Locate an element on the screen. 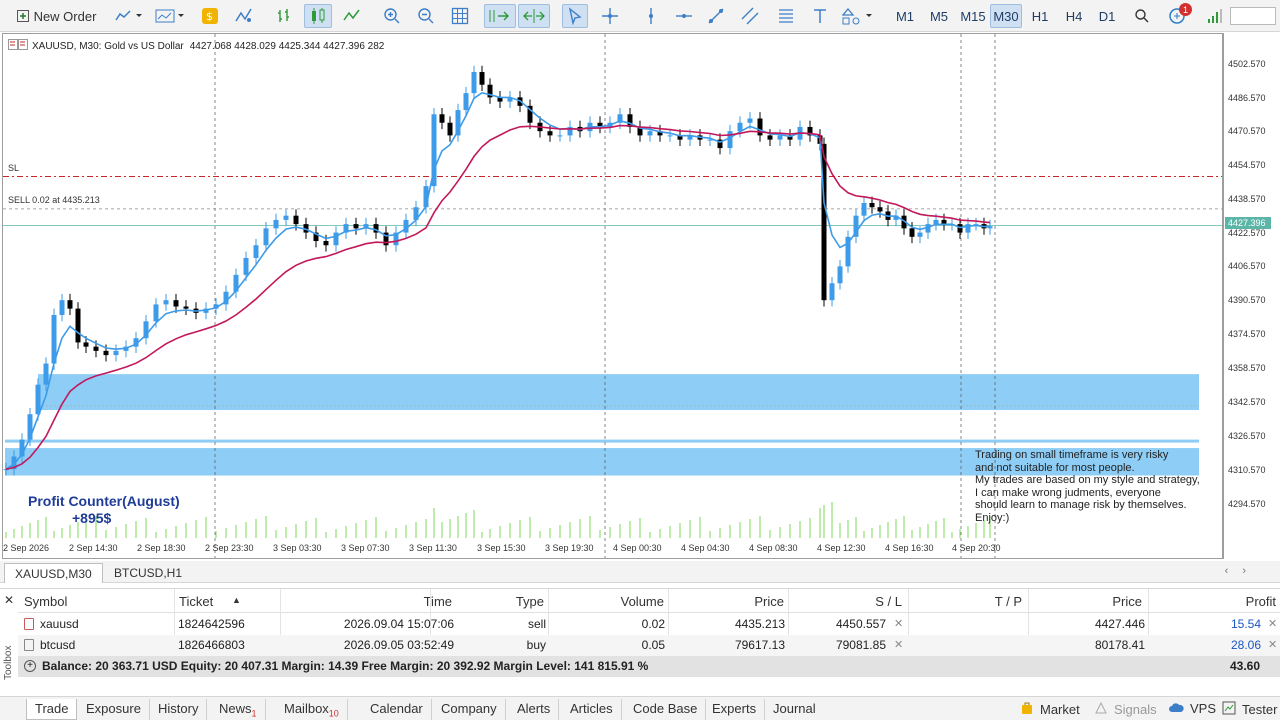  chart-shift-button is located at coordinates (534, 16).